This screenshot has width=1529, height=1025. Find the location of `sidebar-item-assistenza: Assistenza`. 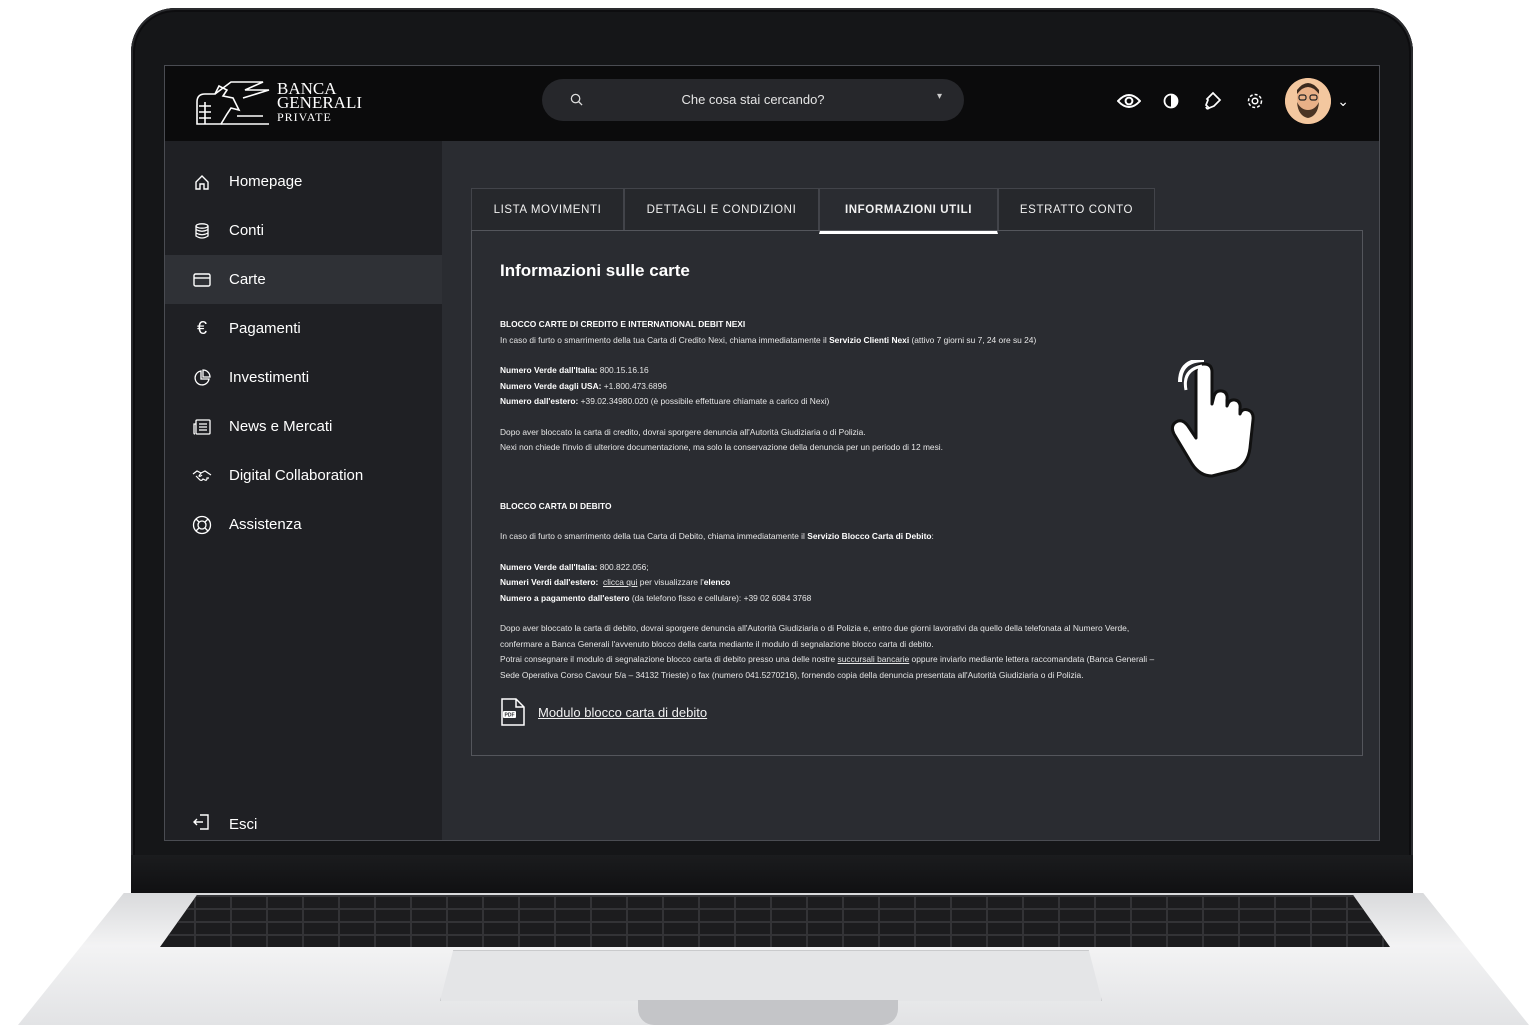

sidebar-item-assistenza: Assistenza is located at coordinates (303, 524).